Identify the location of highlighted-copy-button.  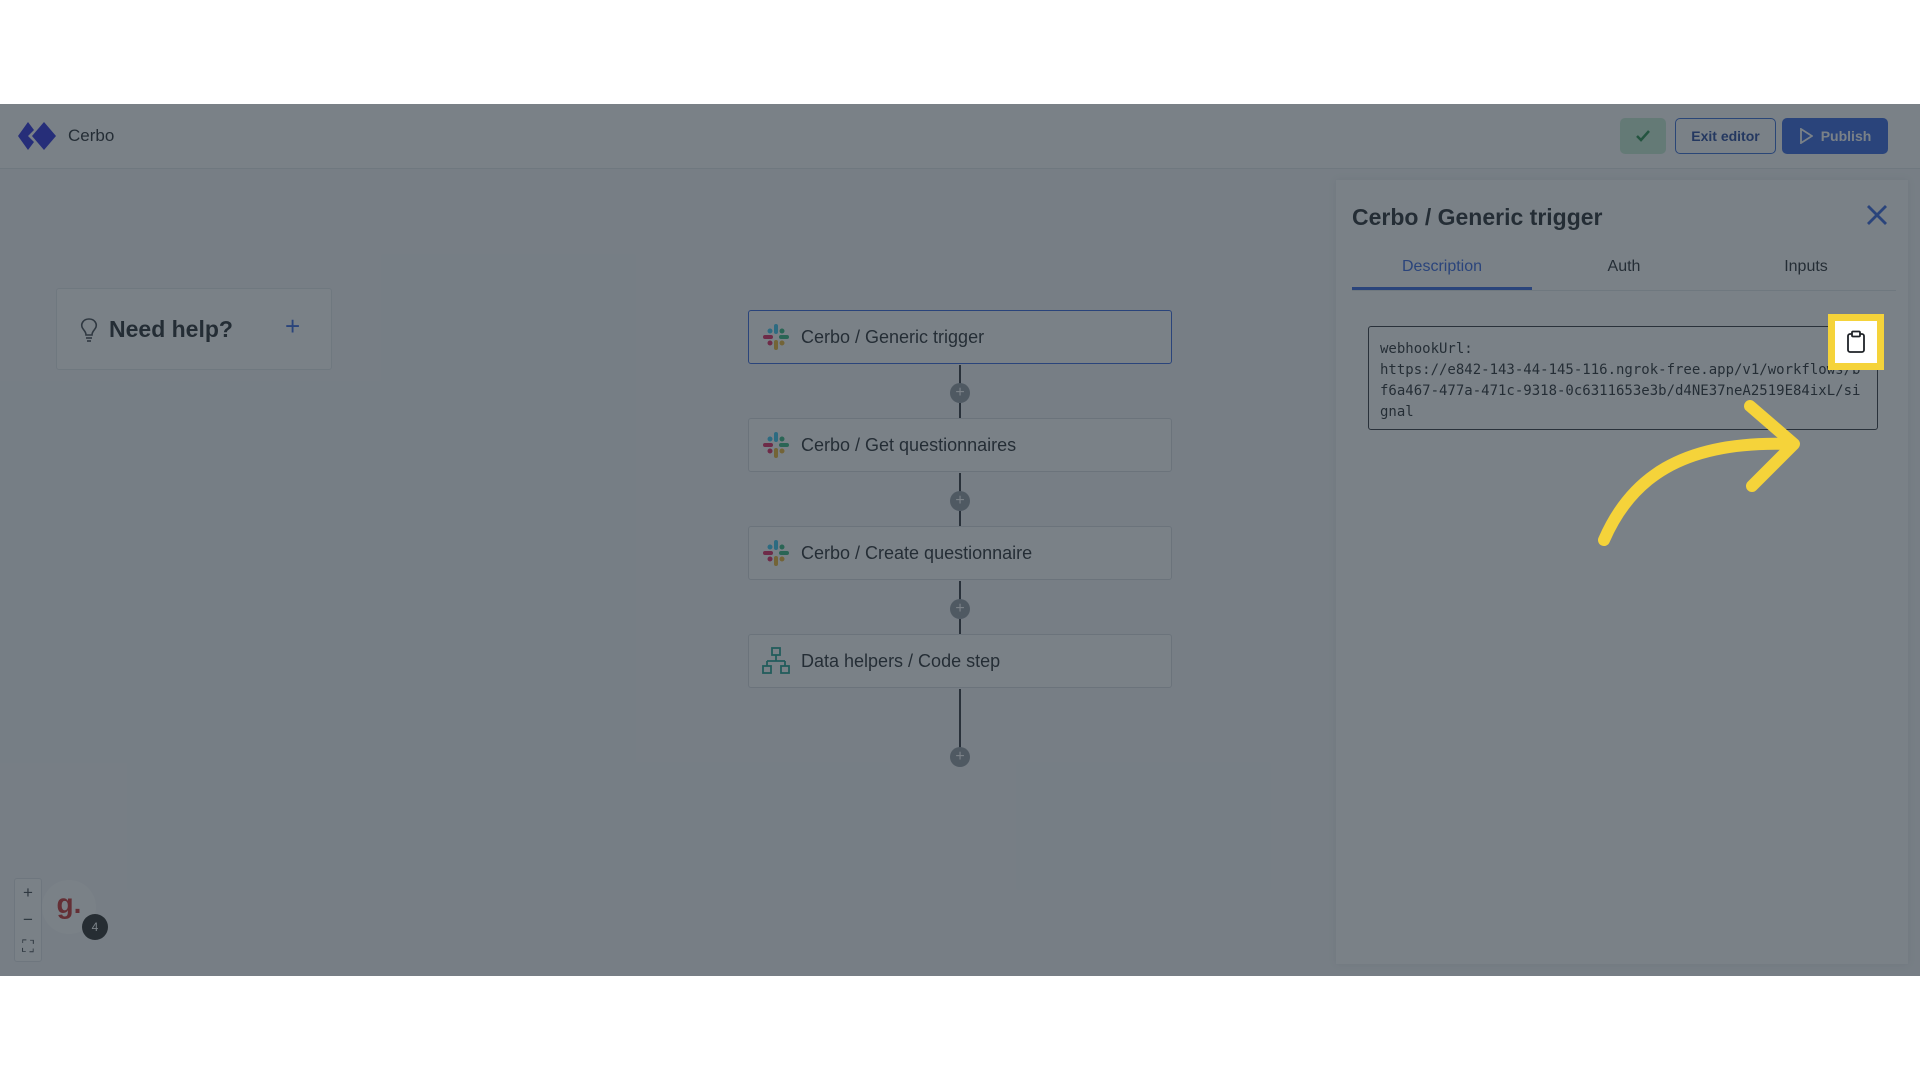
(1856, 342).